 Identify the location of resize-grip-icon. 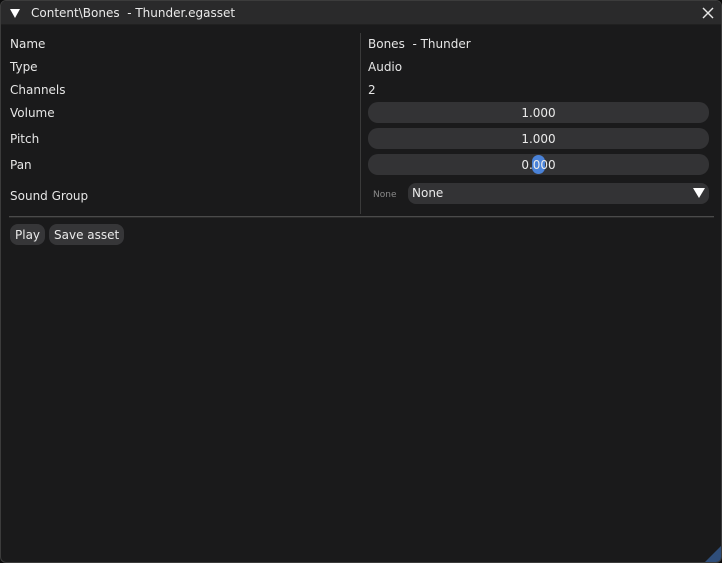
(712, 553).